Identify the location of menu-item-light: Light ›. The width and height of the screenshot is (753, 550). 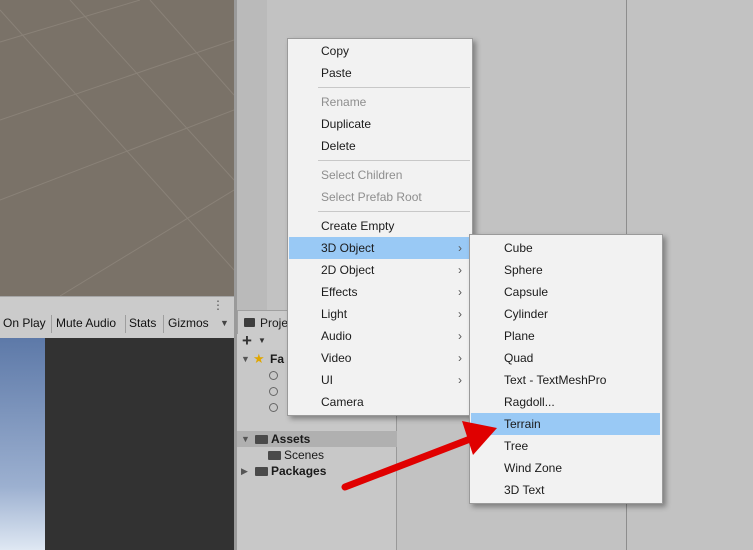
(380, 314).